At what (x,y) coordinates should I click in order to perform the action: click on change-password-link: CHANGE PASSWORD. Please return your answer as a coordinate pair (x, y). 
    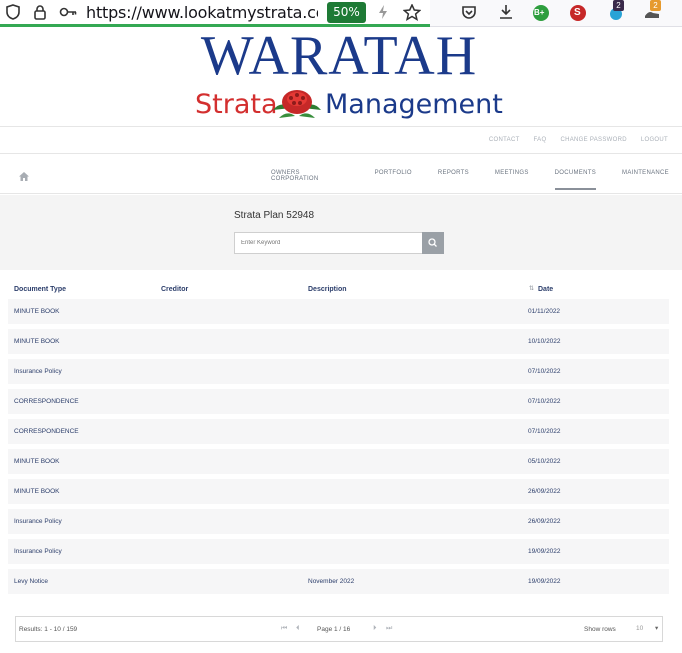
    Looking at the image, I should click on (593, 140).